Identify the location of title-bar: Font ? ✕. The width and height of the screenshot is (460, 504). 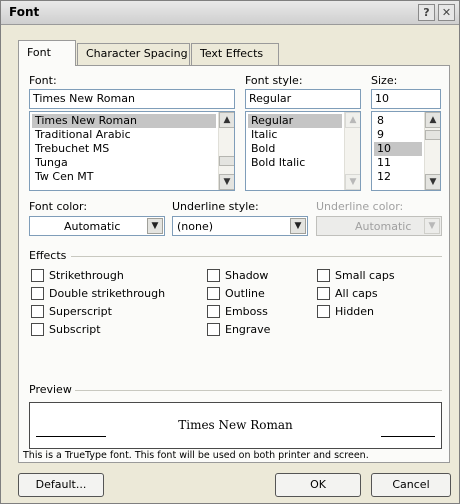
(230, 13).